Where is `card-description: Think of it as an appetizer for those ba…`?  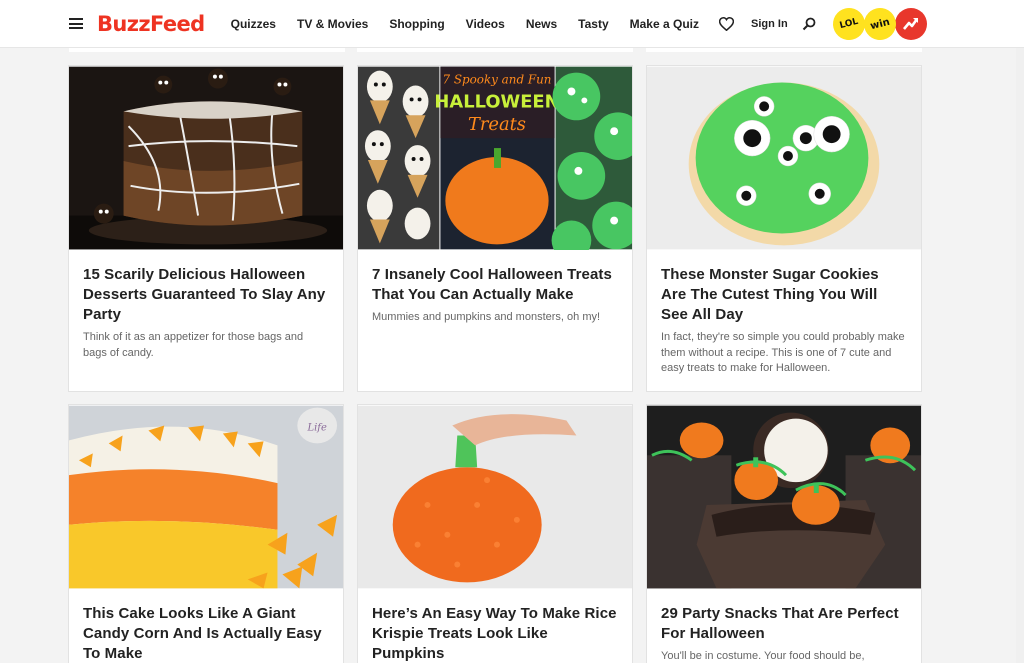
card-description: Think of it as an appetizer for those ba… is located at coordinates (193, 345).